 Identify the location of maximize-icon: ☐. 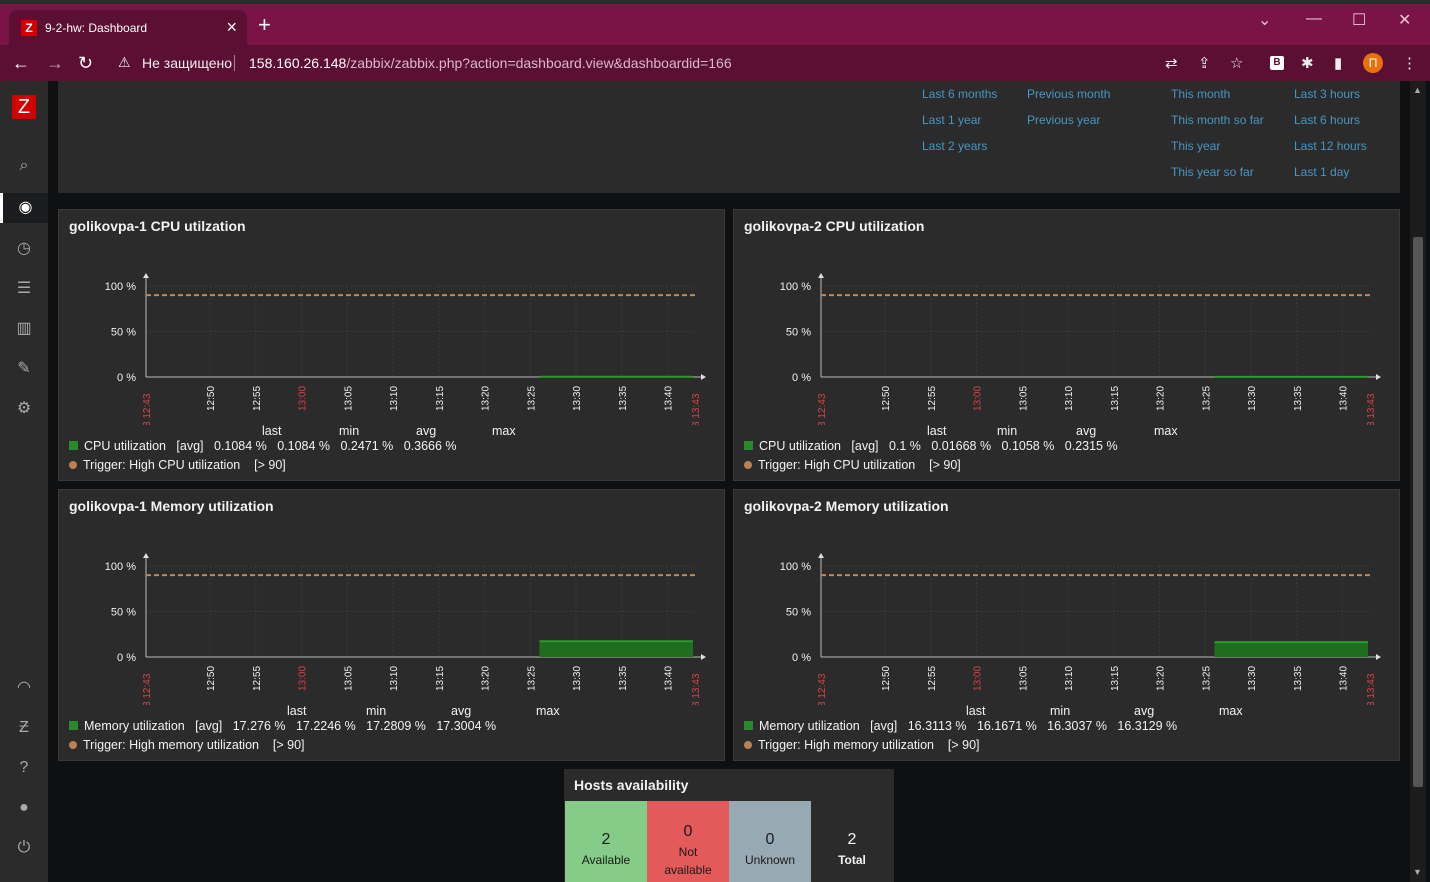
(1359, 20).